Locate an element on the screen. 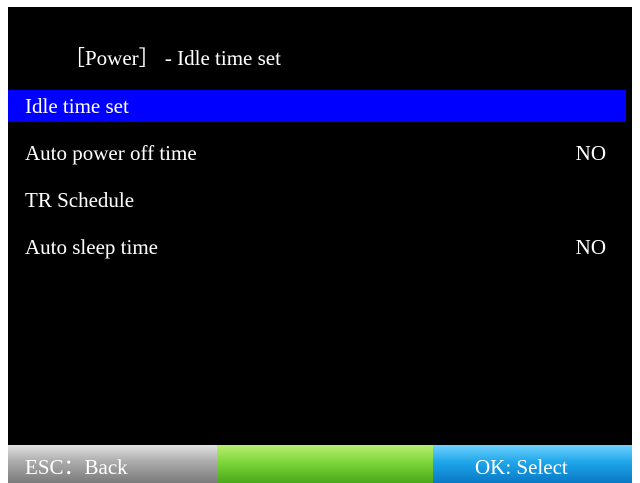  menu-item-tr-schedule: TR Schedule is located at coordinates (317, 200).